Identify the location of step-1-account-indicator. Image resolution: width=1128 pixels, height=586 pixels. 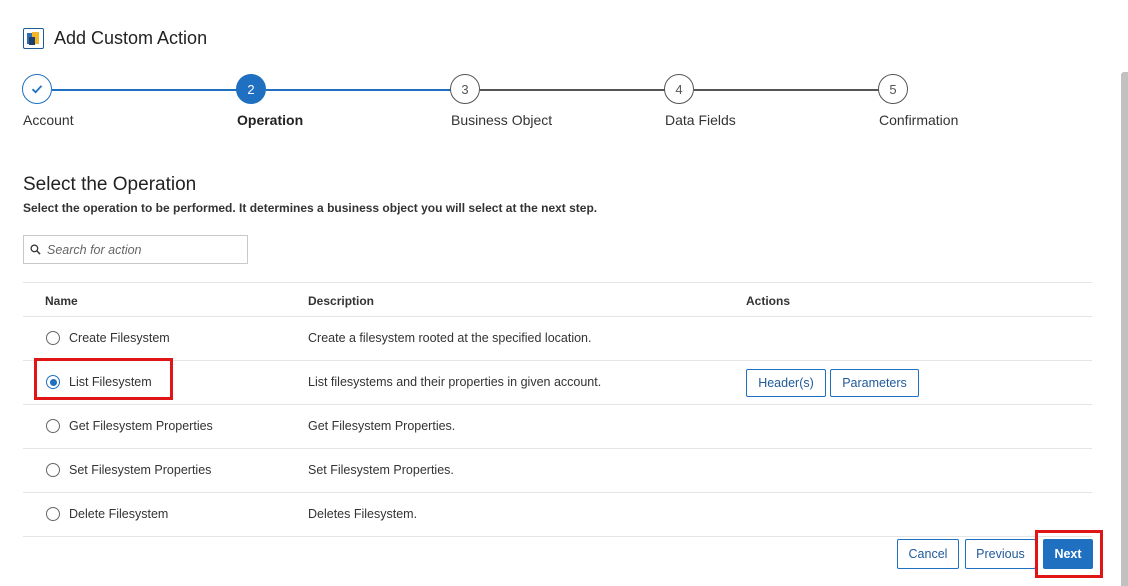
(37, 89).